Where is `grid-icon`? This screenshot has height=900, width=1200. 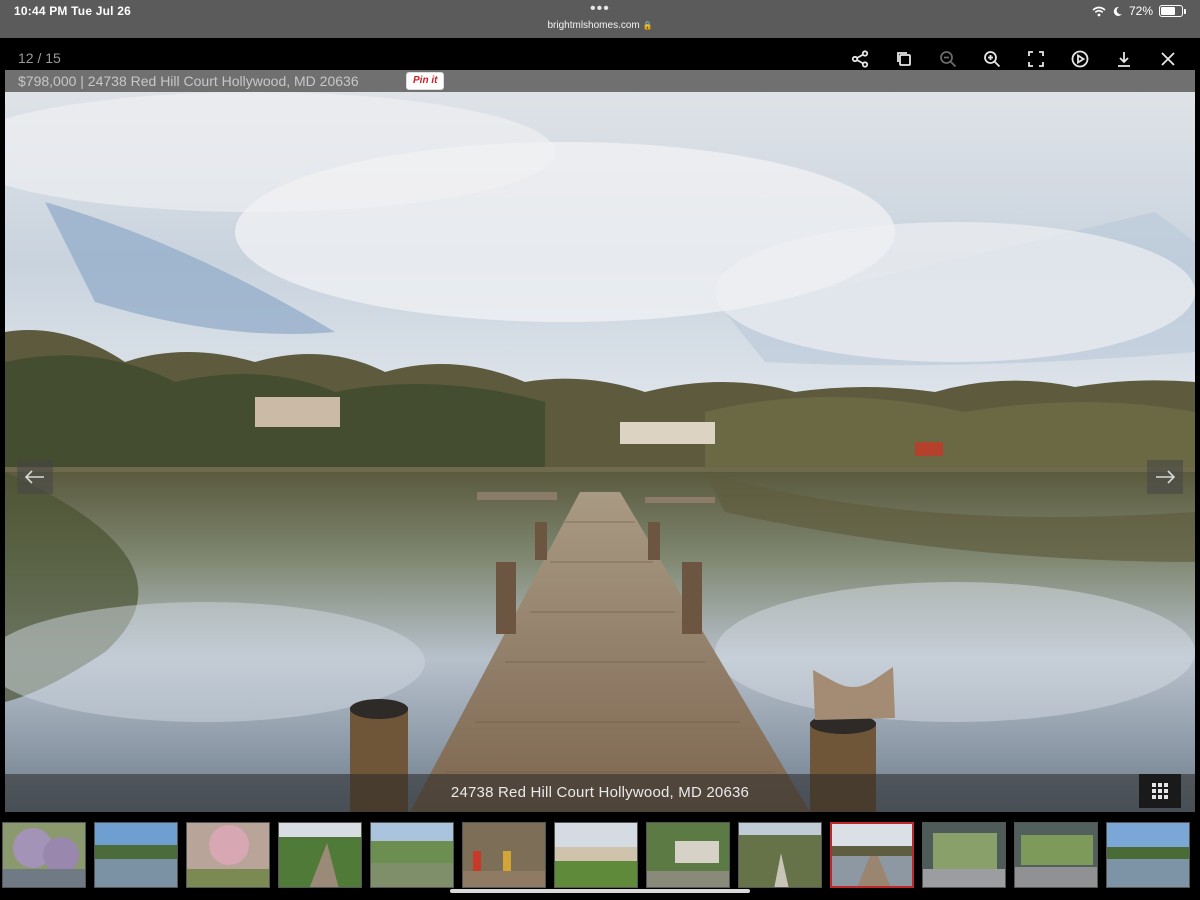 grid-icon is located at coordinates (1160, 791).